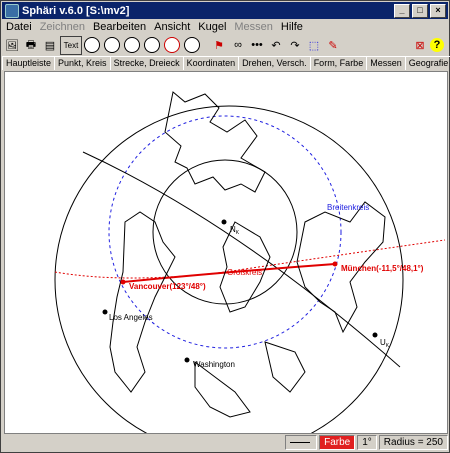 Image resolution: width=450 pixels, height=453 pixels. I want to click on help-icon: ?, so click(437, 45).